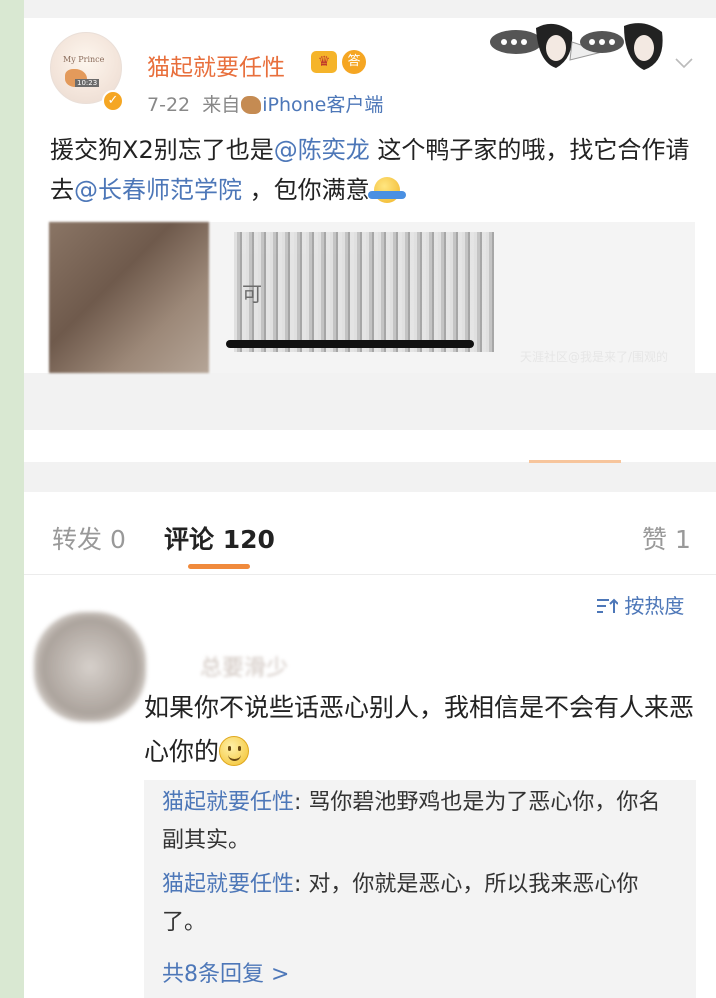 This screenshot has width=716, height=998. Describe the element at coordinates (640, 604) in the screenshot. I see `sort-by-hot-button: 按热度` at that location.